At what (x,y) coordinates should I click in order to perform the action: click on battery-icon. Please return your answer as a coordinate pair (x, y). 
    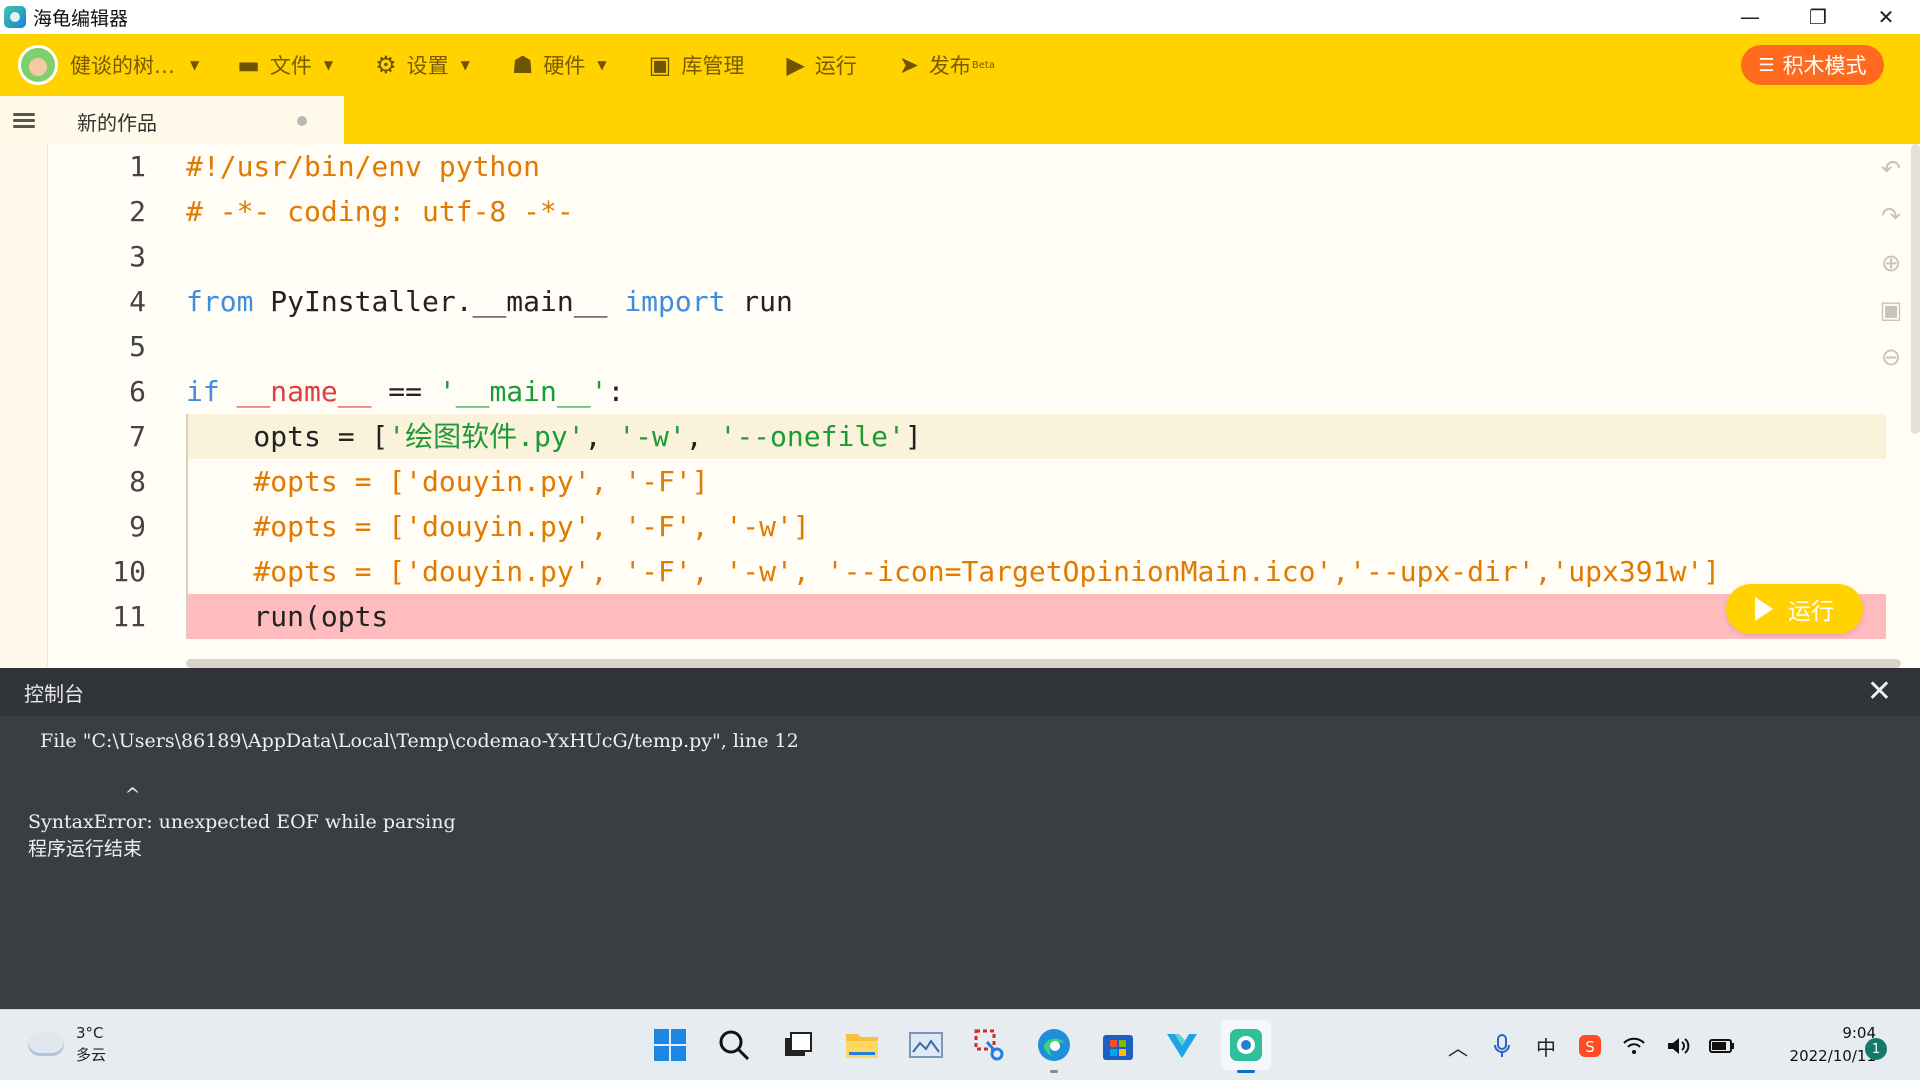
    Looking at the image, I should click on (1722, 1046).